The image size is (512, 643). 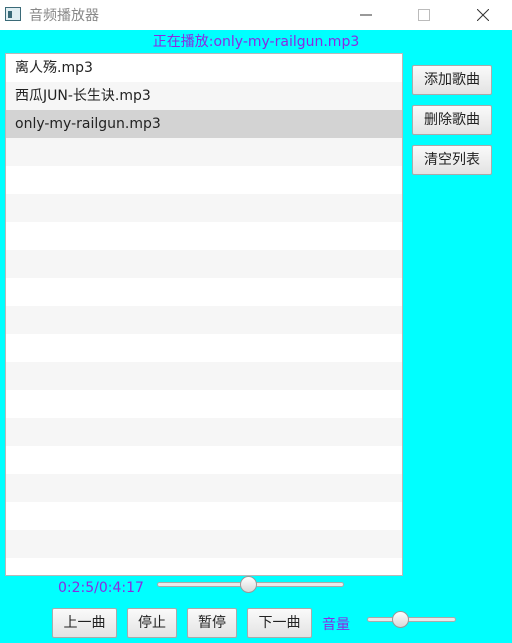 I want to click on maximize-button, so click(x=424, y=15).